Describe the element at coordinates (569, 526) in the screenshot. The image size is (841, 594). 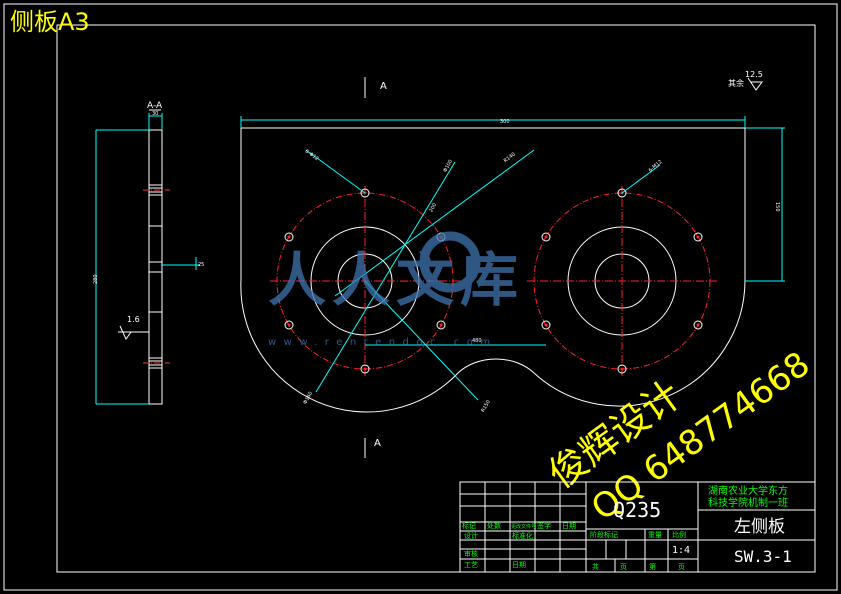
I see `tb-row1-col5: 日期` at that location.